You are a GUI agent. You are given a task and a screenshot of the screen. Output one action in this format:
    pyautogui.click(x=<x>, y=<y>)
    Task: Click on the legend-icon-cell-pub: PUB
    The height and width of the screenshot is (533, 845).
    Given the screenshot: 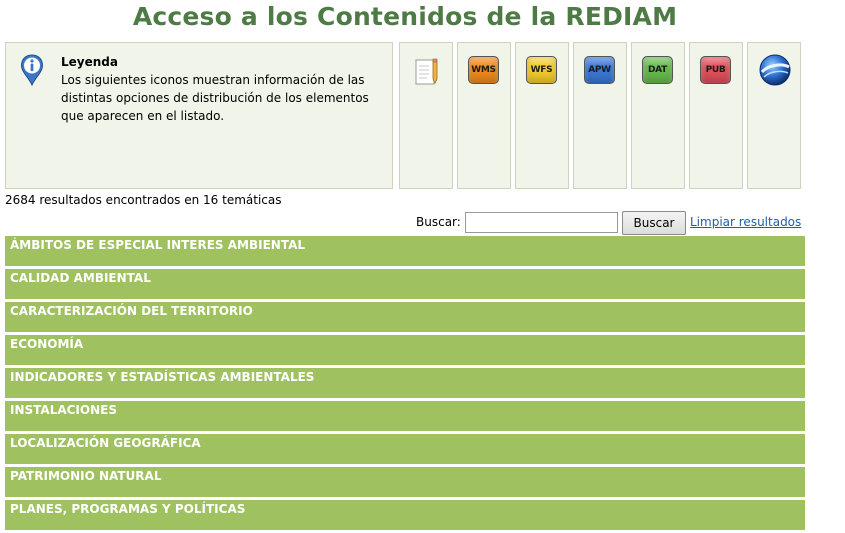 What is the action you would take?
    pyautogui.click(x=716, y=115)
    